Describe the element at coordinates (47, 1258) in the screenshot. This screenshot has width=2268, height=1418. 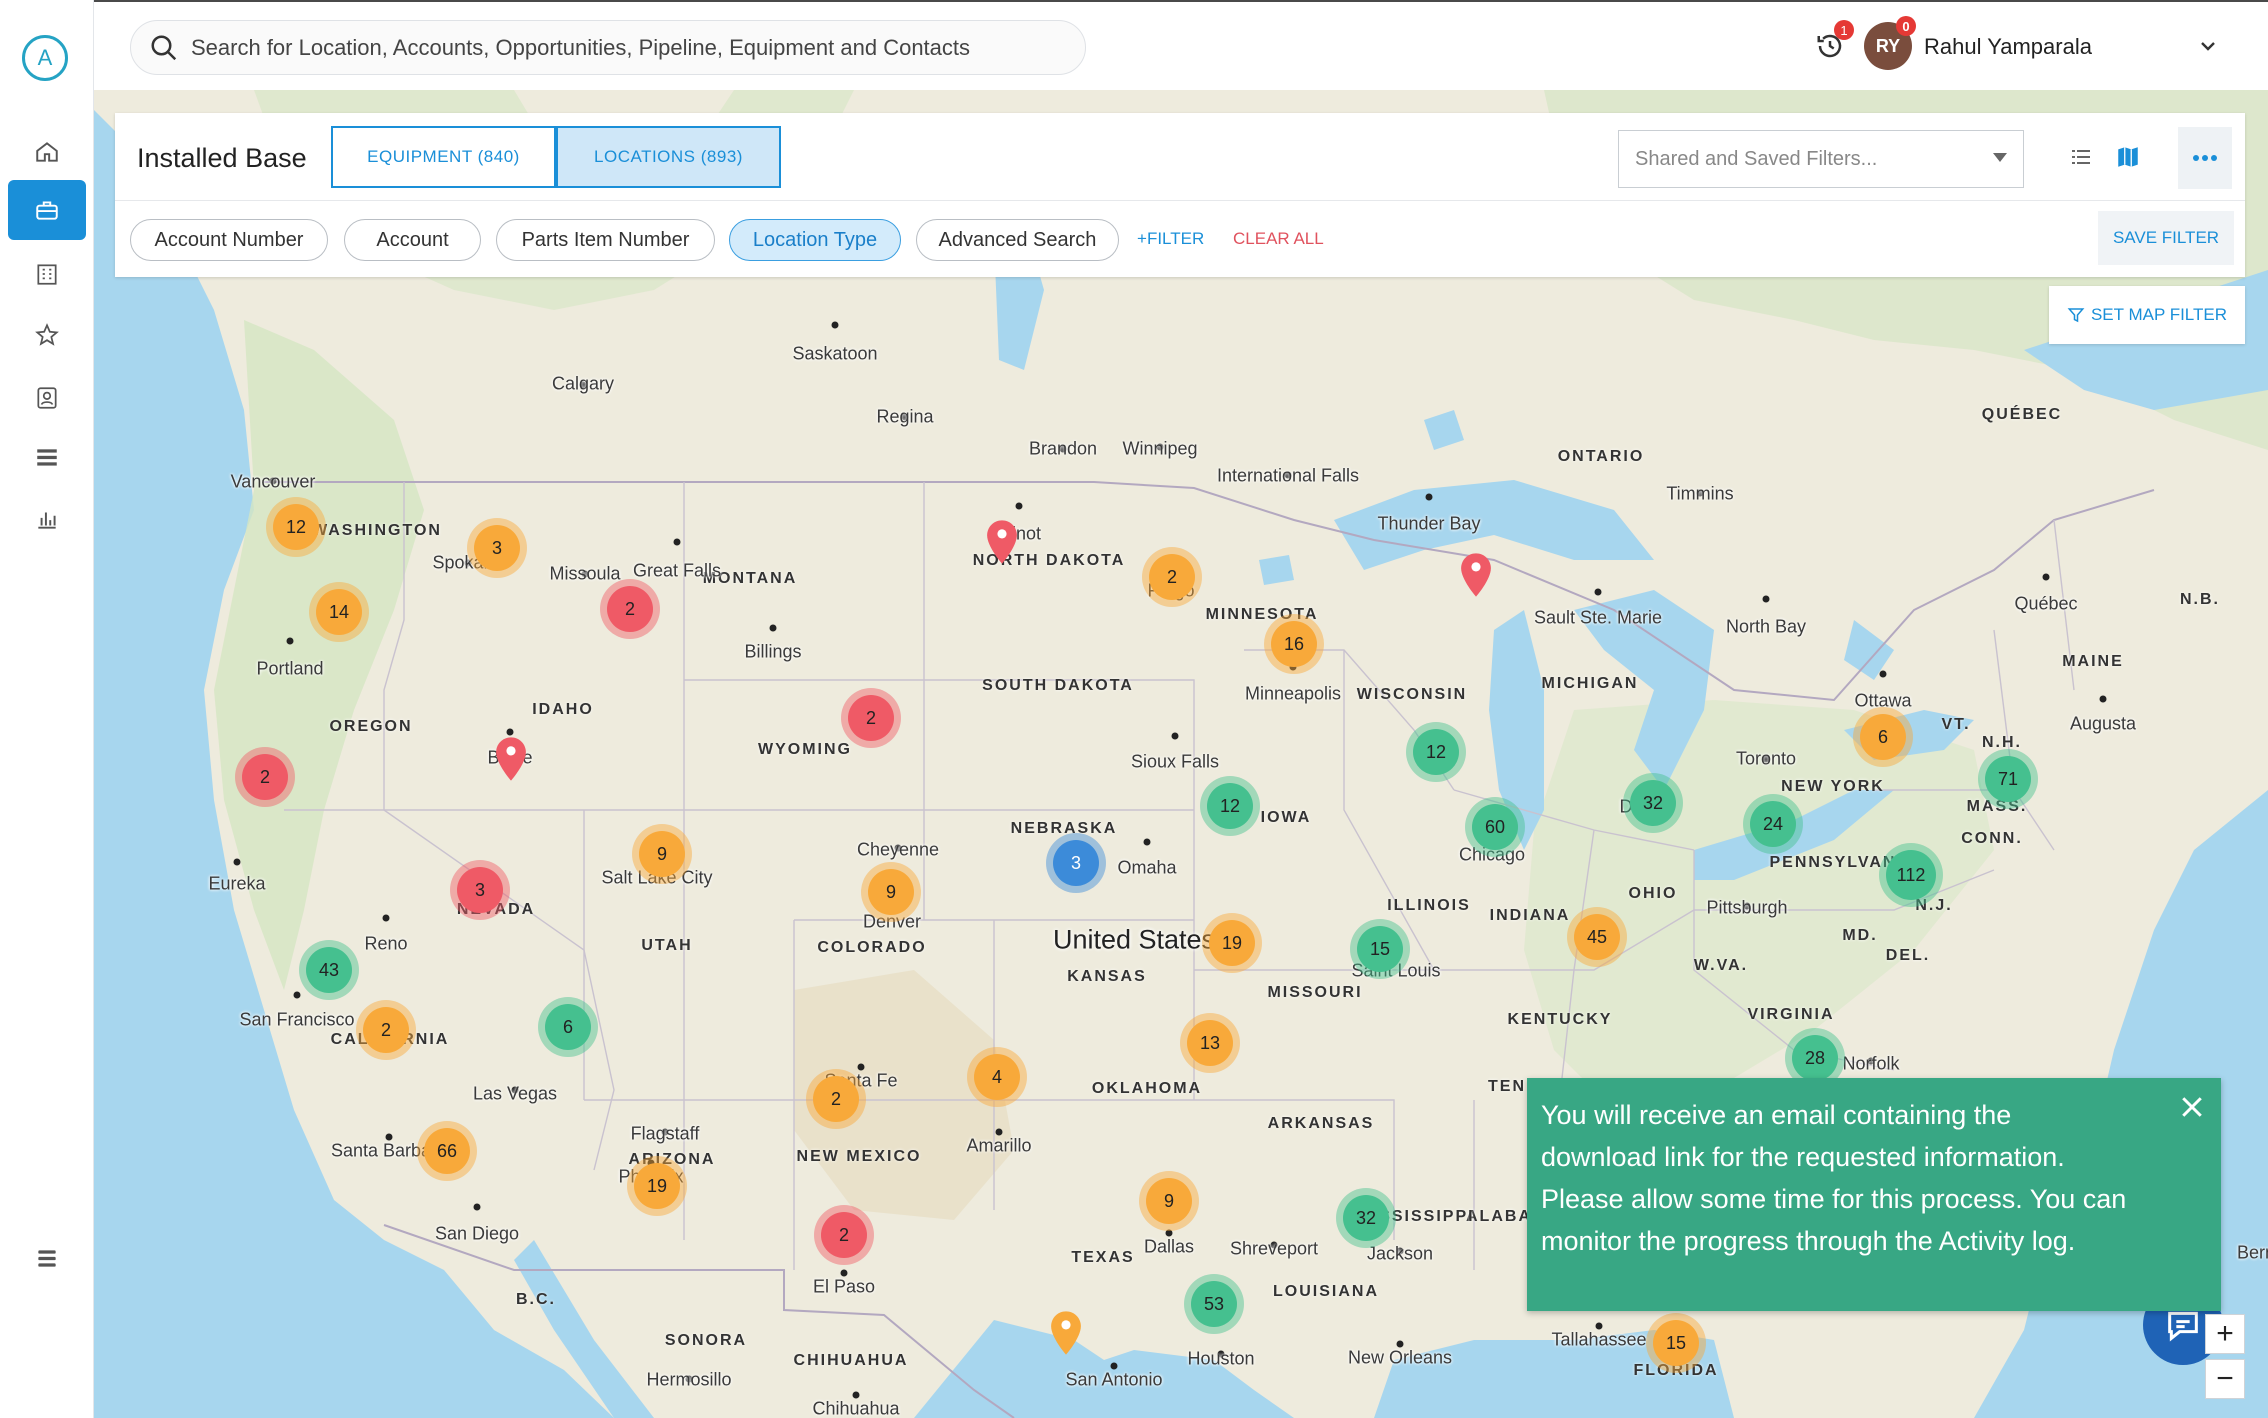
I see `menu-icon` at that location.